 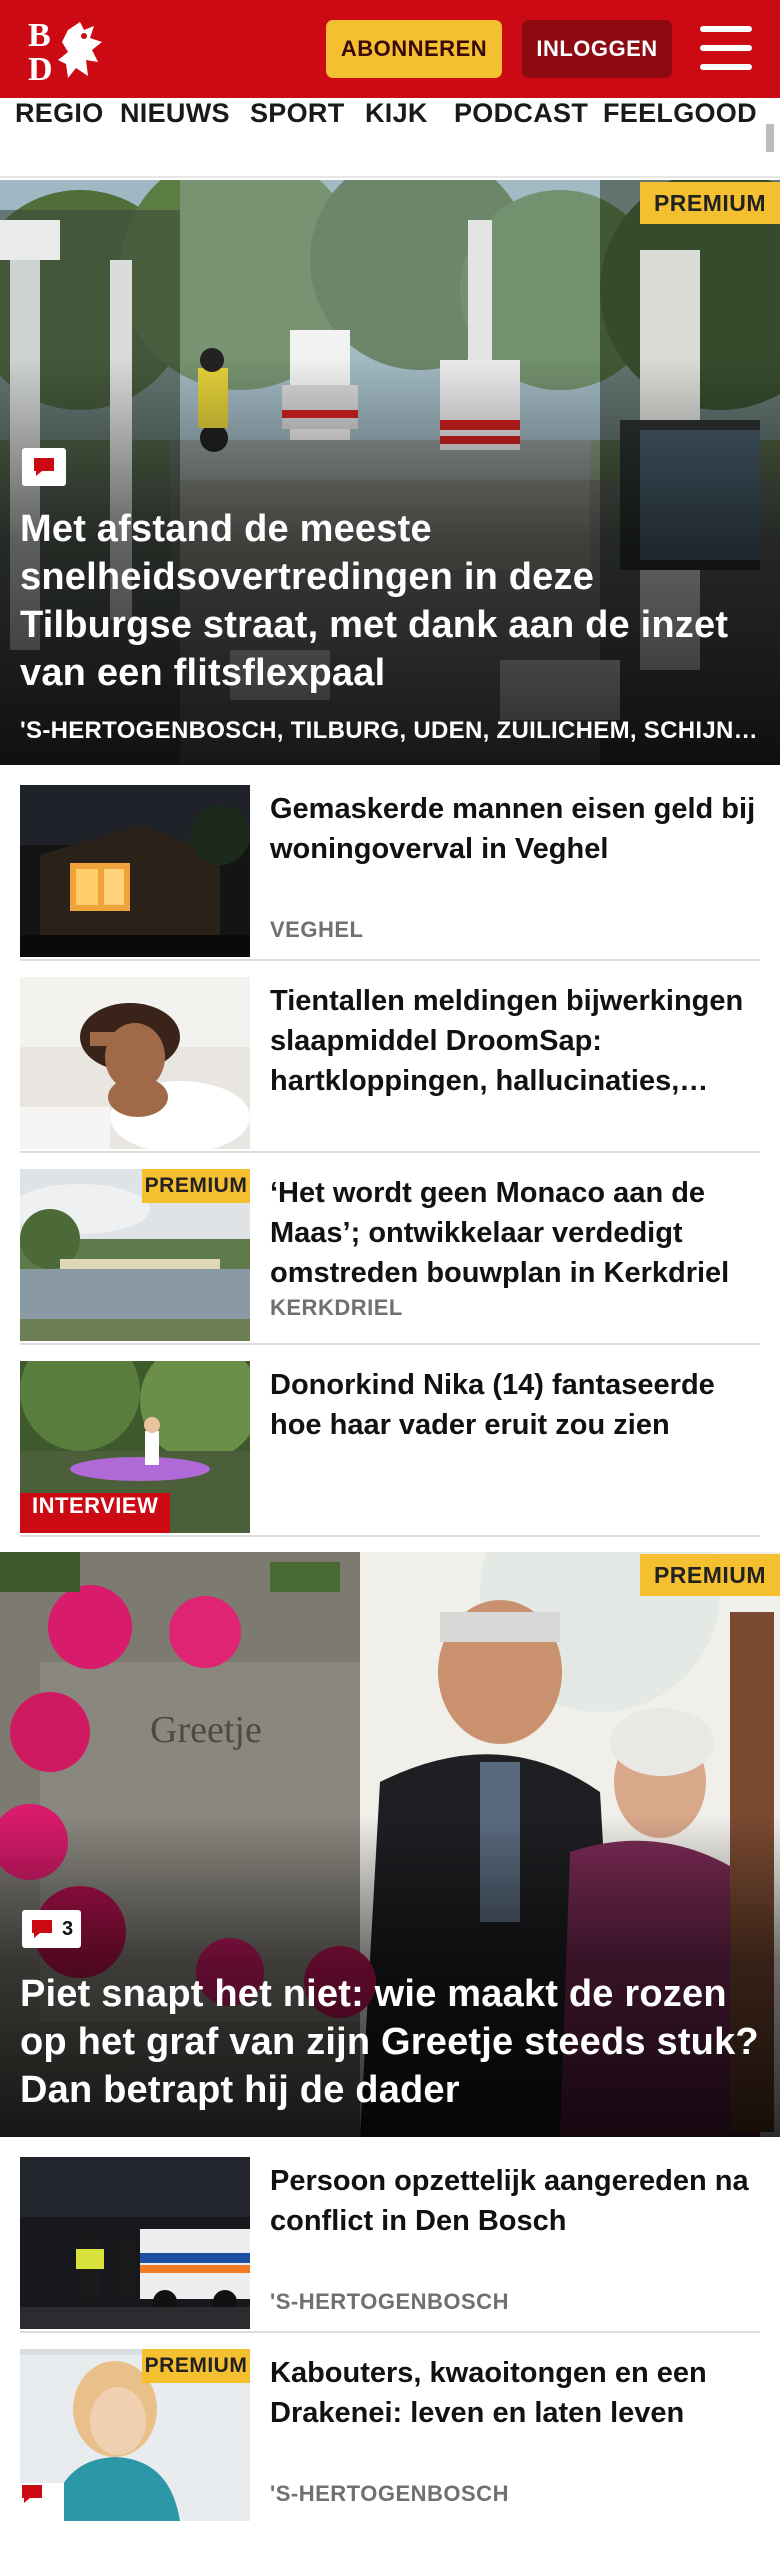 What do you see at coordinates (726, 48) in the screenshot?
I see `menu-icon` at bounding box center [726, 48].